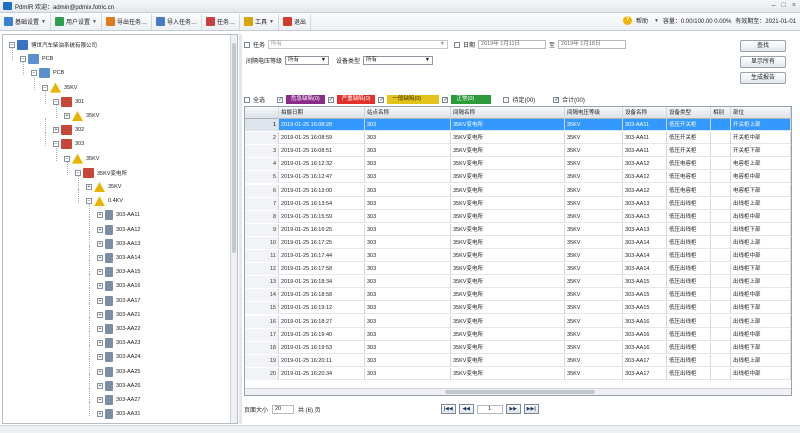  Describe the element at coordinates (118, 272) in the screenshot. I see `tree-node: +303-AA15` at that location.